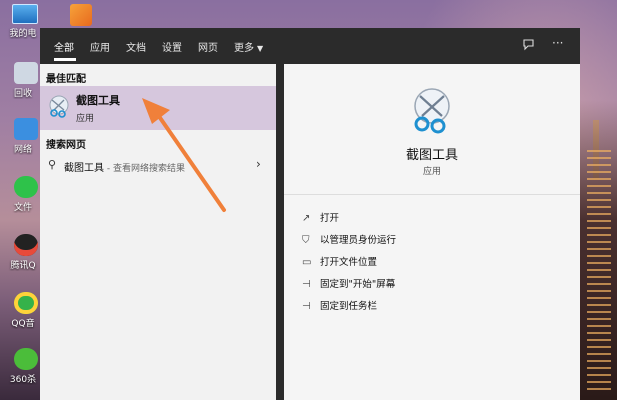 This screenshot has width=617, height=400. I want to click on antivirus-icon, so click(26, 359).